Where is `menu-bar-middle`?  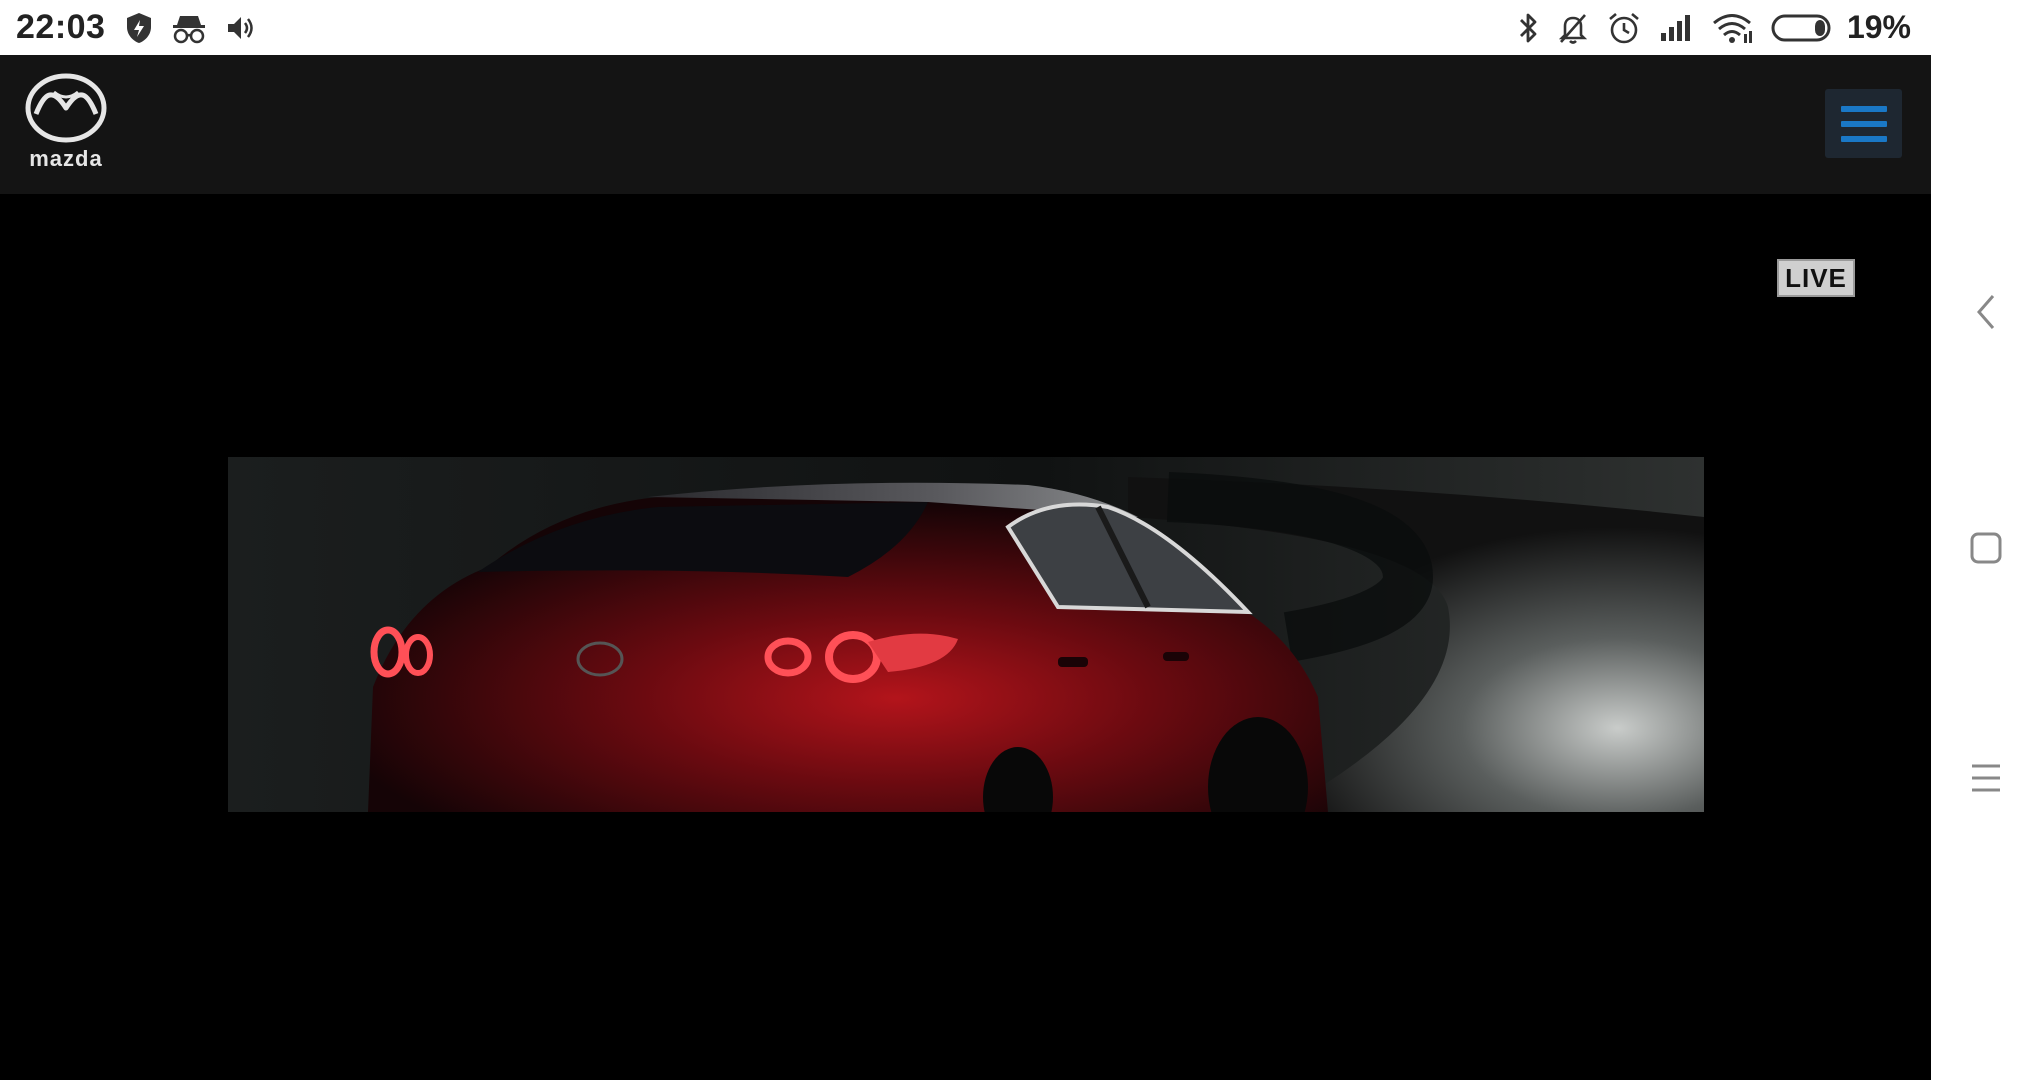
menu-bar-middle is located at coordinates (1863, 123).